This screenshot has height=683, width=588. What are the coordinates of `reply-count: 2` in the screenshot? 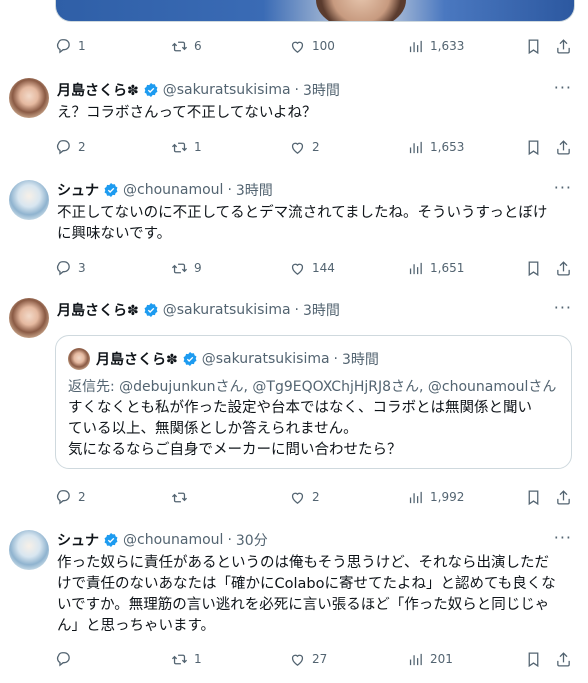 It's located at (82, 147).